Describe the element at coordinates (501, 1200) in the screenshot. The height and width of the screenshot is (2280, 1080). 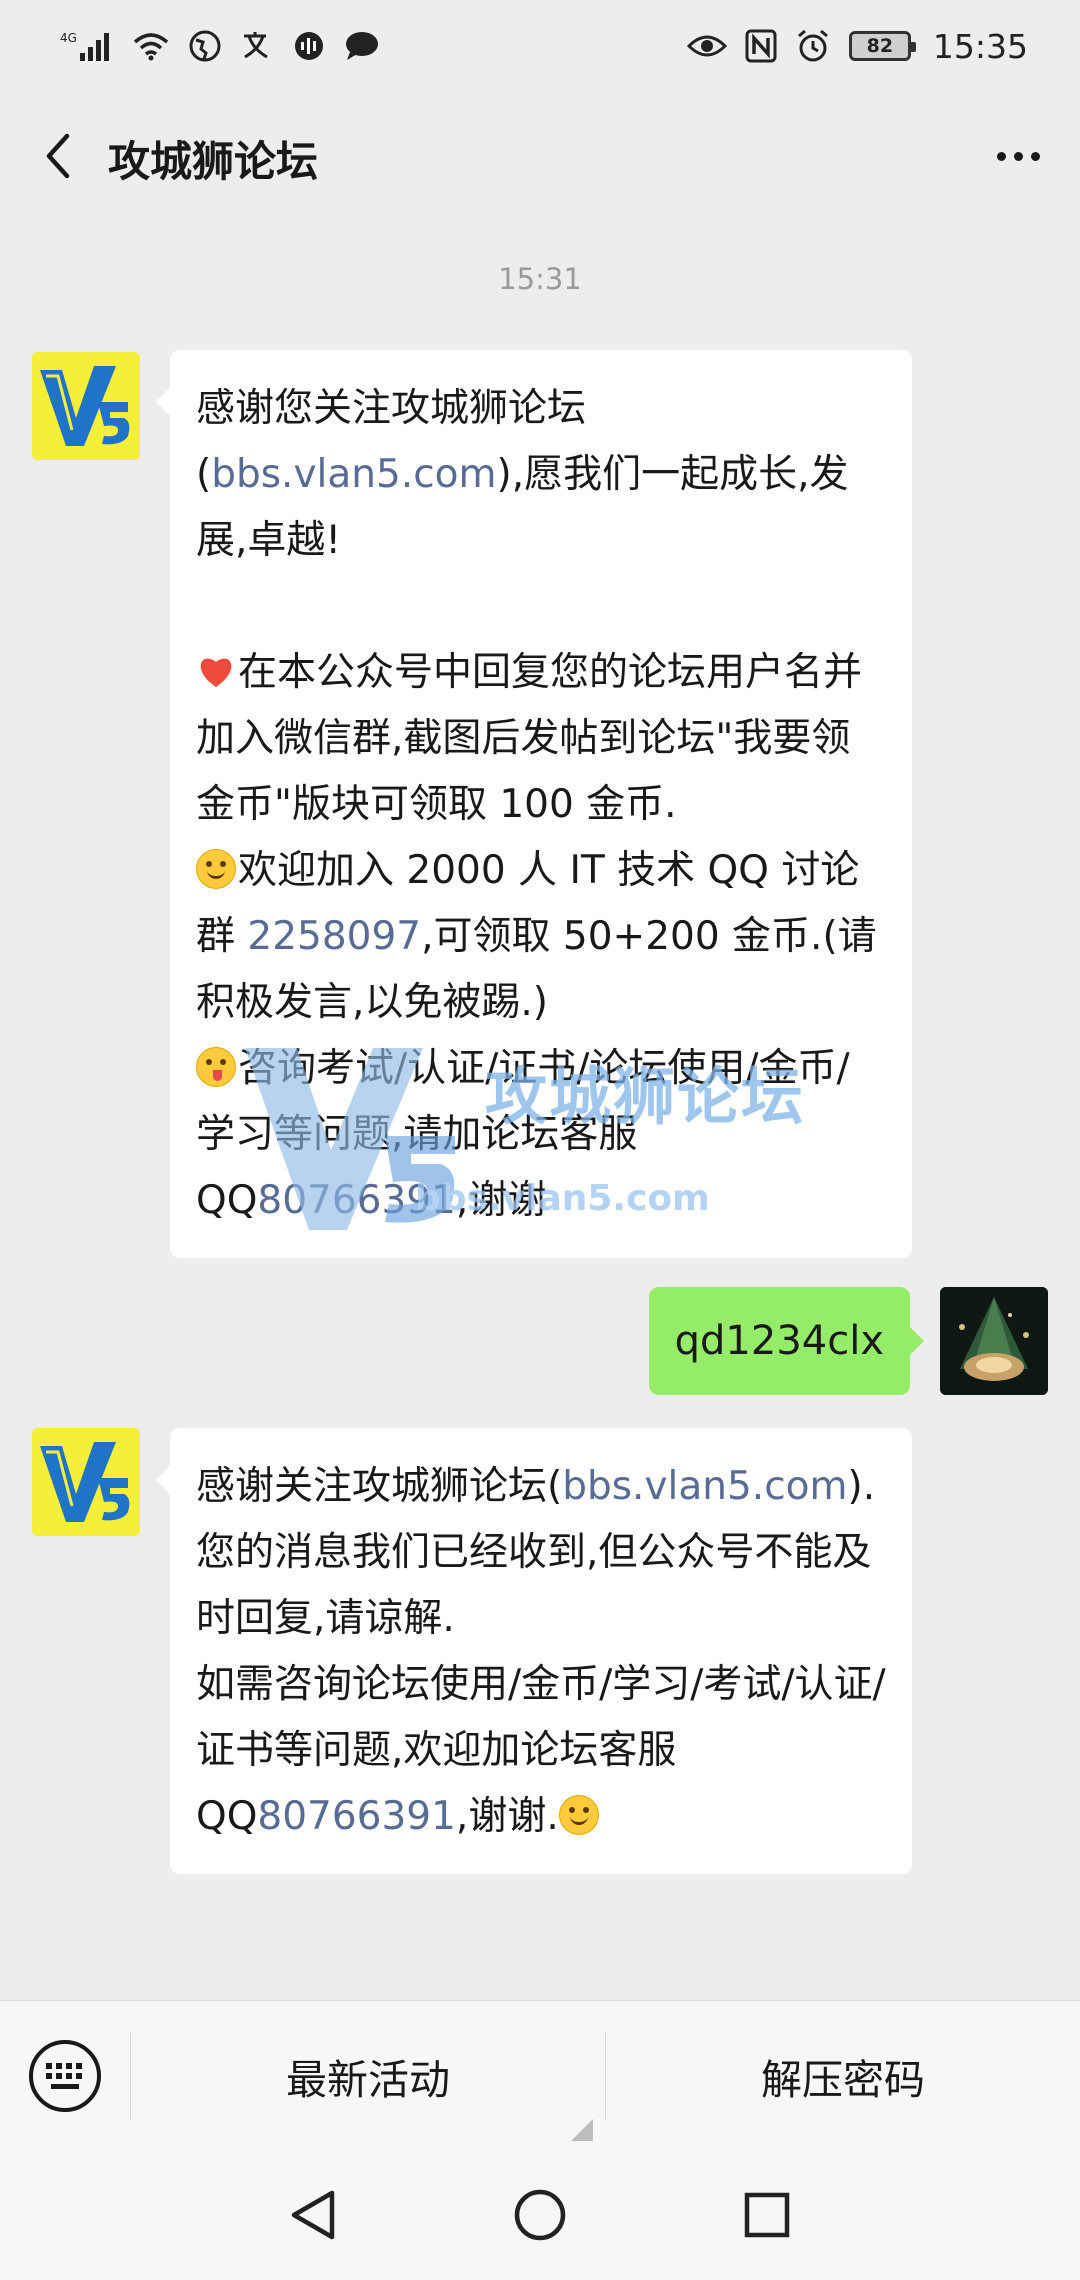
I see `message-text: ,谢谢` at that location.